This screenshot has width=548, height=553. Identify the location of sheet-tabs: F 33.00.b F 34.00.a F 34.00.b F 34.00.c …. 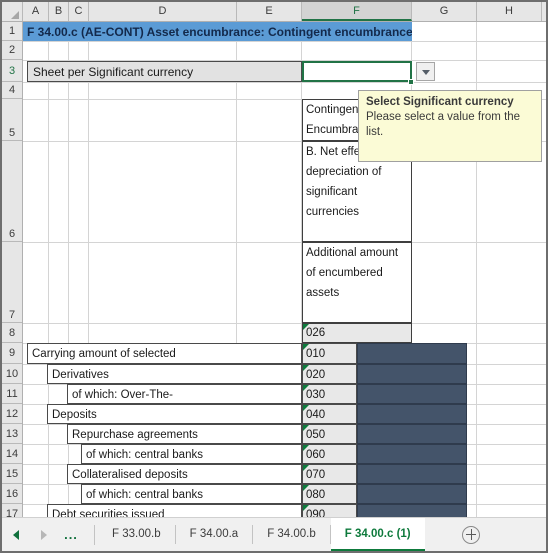
(261, 534).